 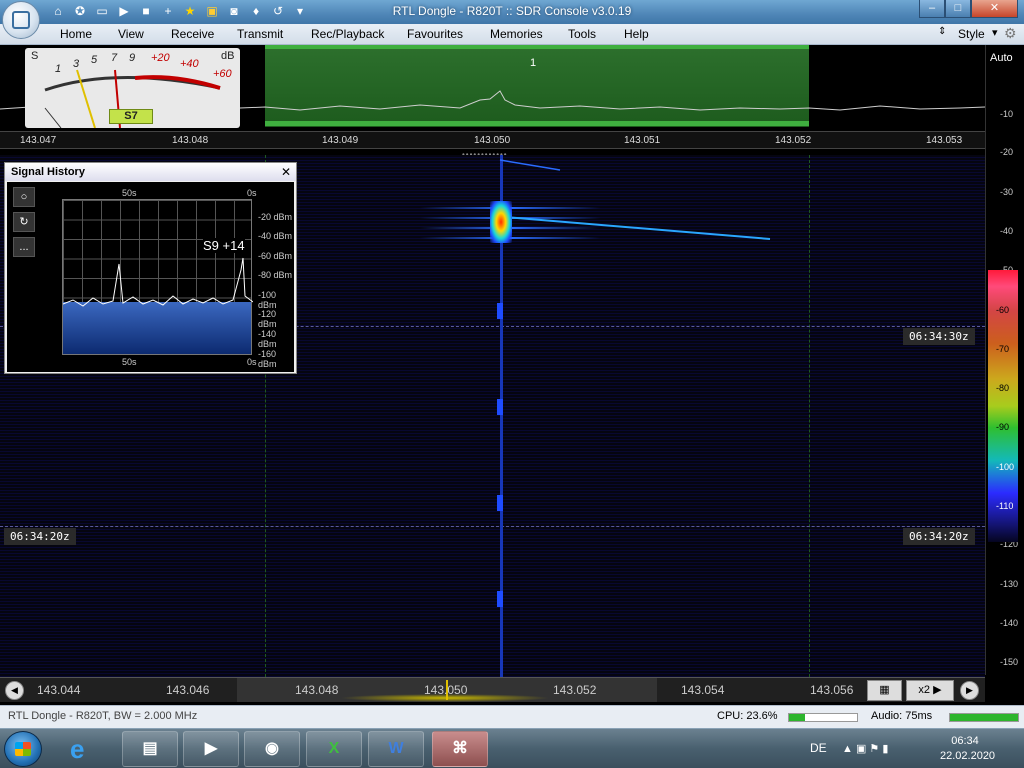 I want to click on cpu-usage: CPU: 23.6%, so click(x=747, y=716).